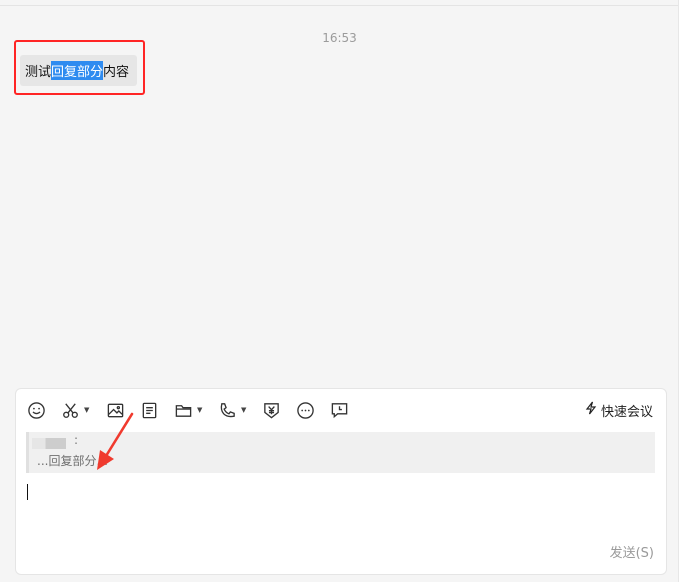 The height and width of the screenshot is (582, 679). What do you see at coordinates (339, 5) in the screenshot?
I see `top-divider` at bounding box center [339, 5].